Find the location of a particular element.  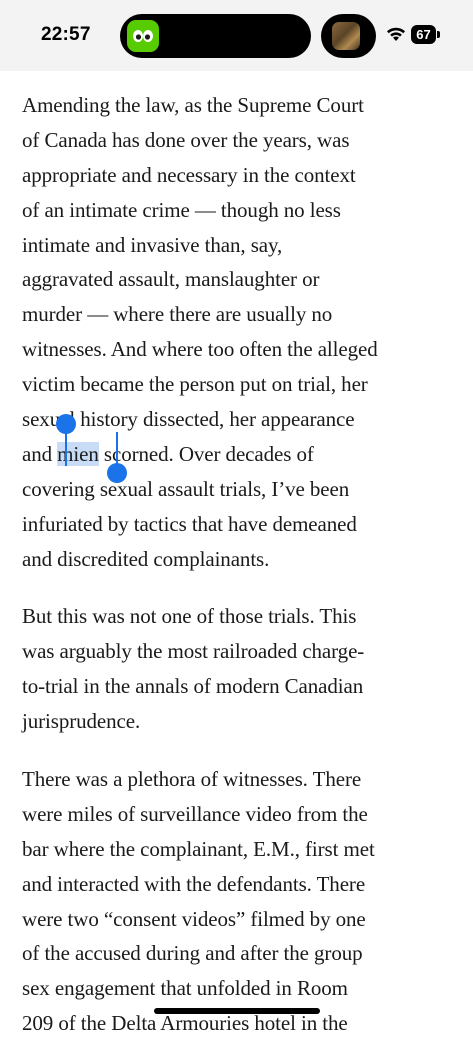

selection-end-handle is located at coordinates (117, 473).